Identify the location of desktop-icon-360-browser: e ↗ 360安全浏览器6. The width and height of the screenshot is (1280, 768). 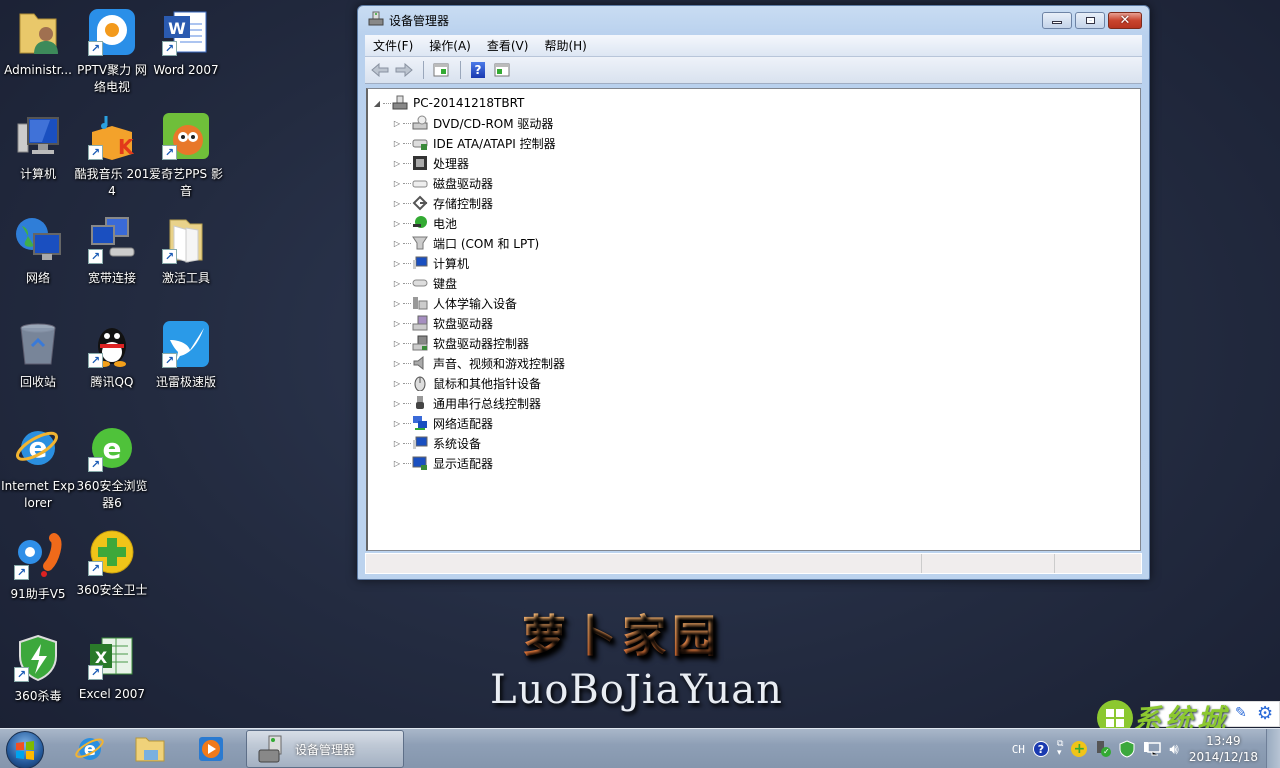
(112, 466).